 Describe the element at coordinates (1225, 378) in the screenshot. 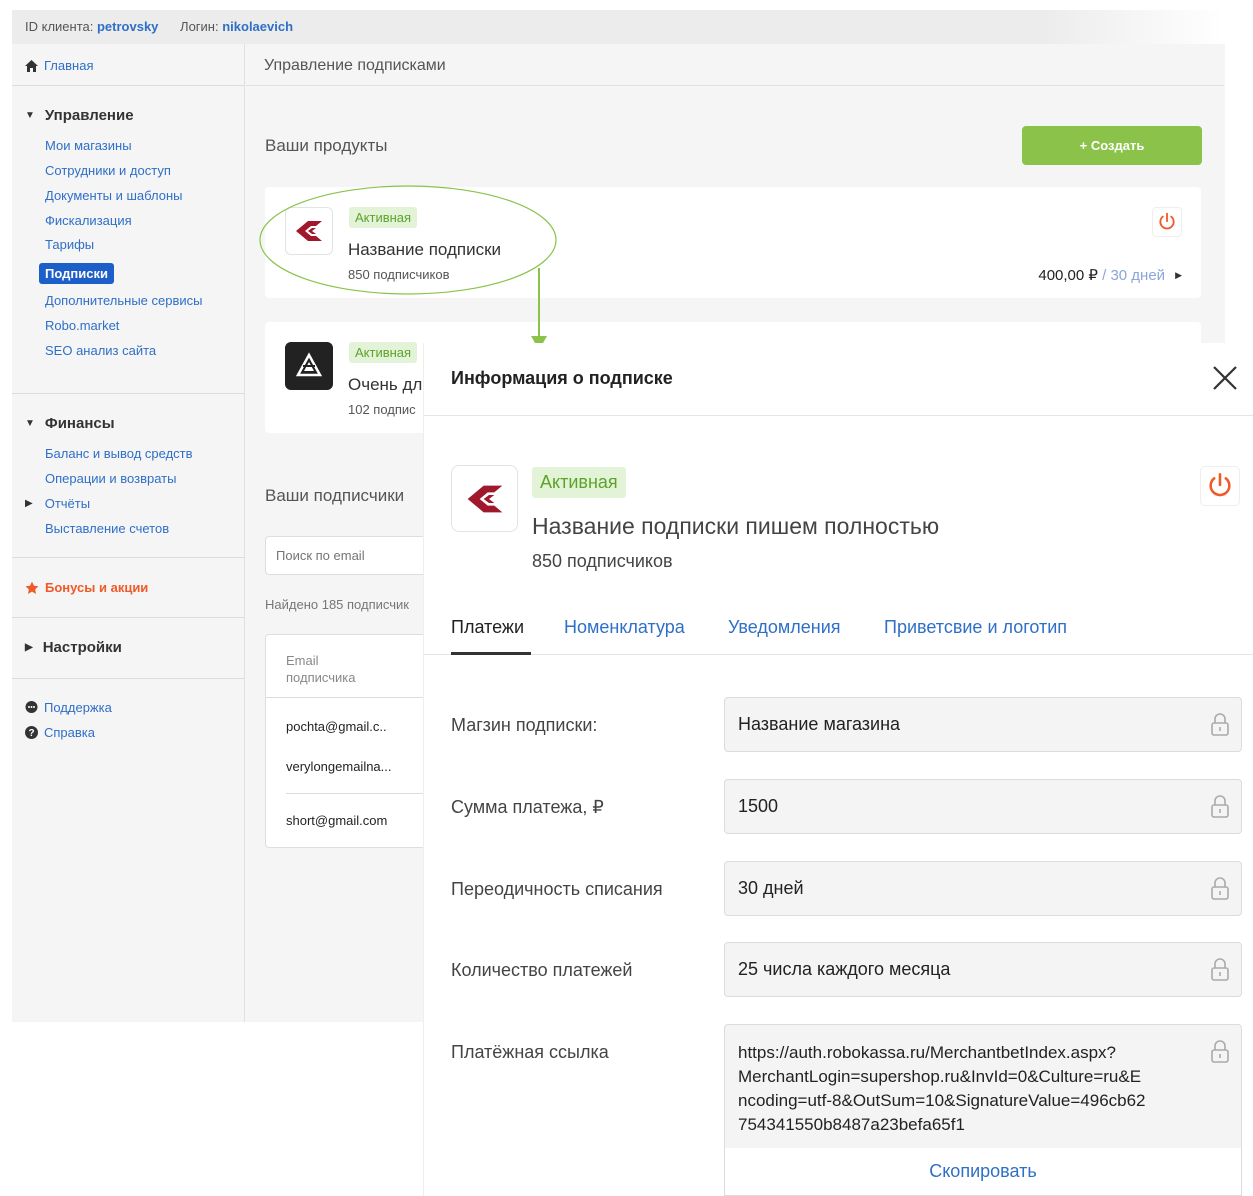

I see `close-icon` at that location.